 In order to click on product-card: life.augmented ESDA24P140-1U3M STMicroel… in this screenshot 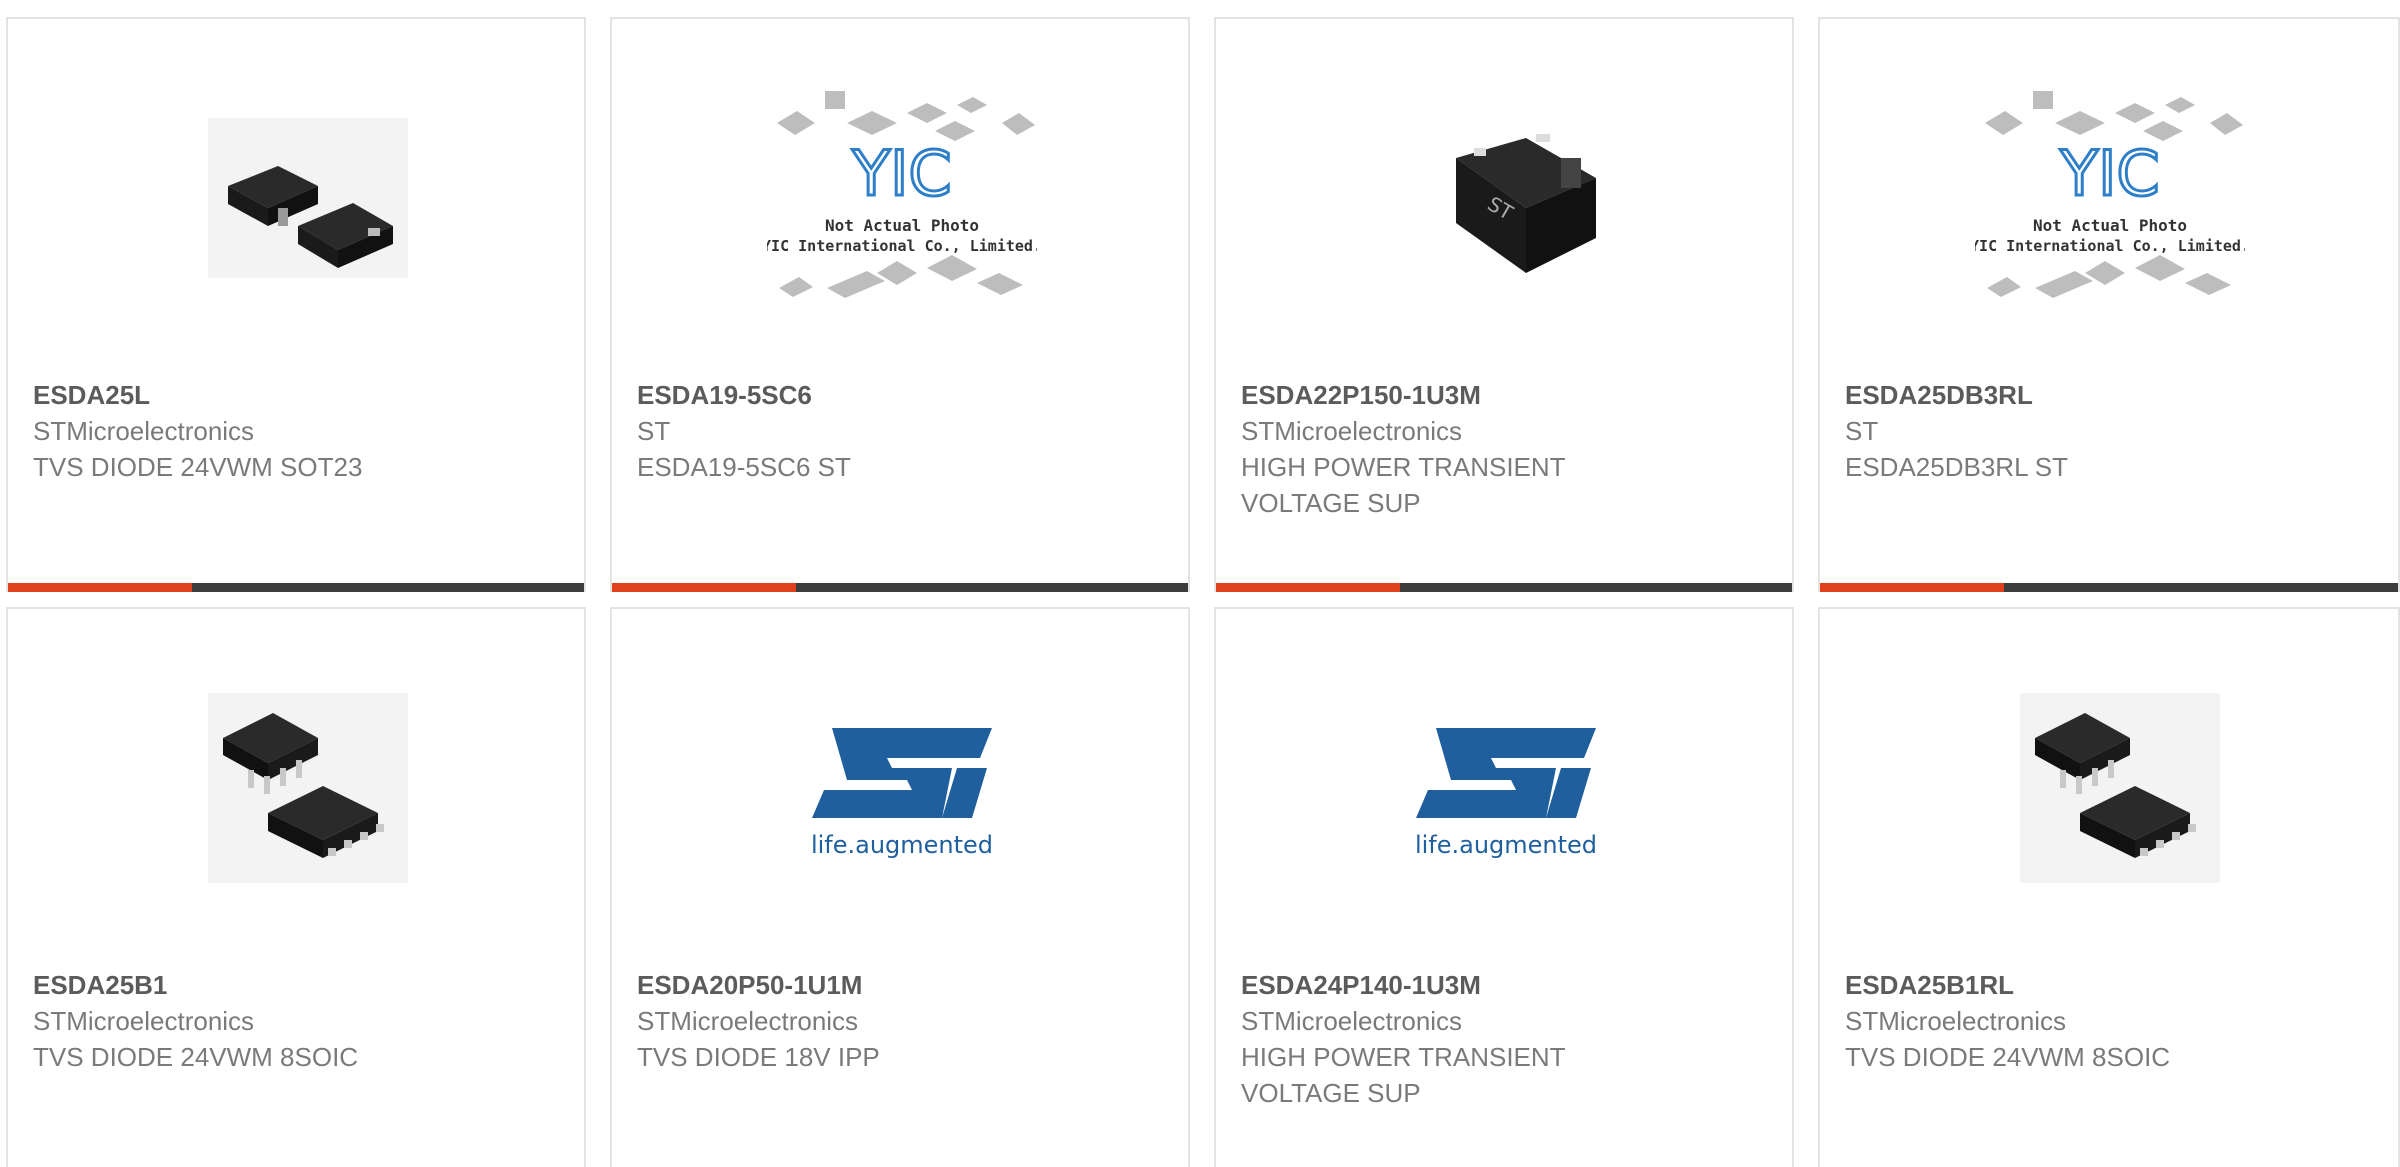, I will do `click(1504, 887)`.